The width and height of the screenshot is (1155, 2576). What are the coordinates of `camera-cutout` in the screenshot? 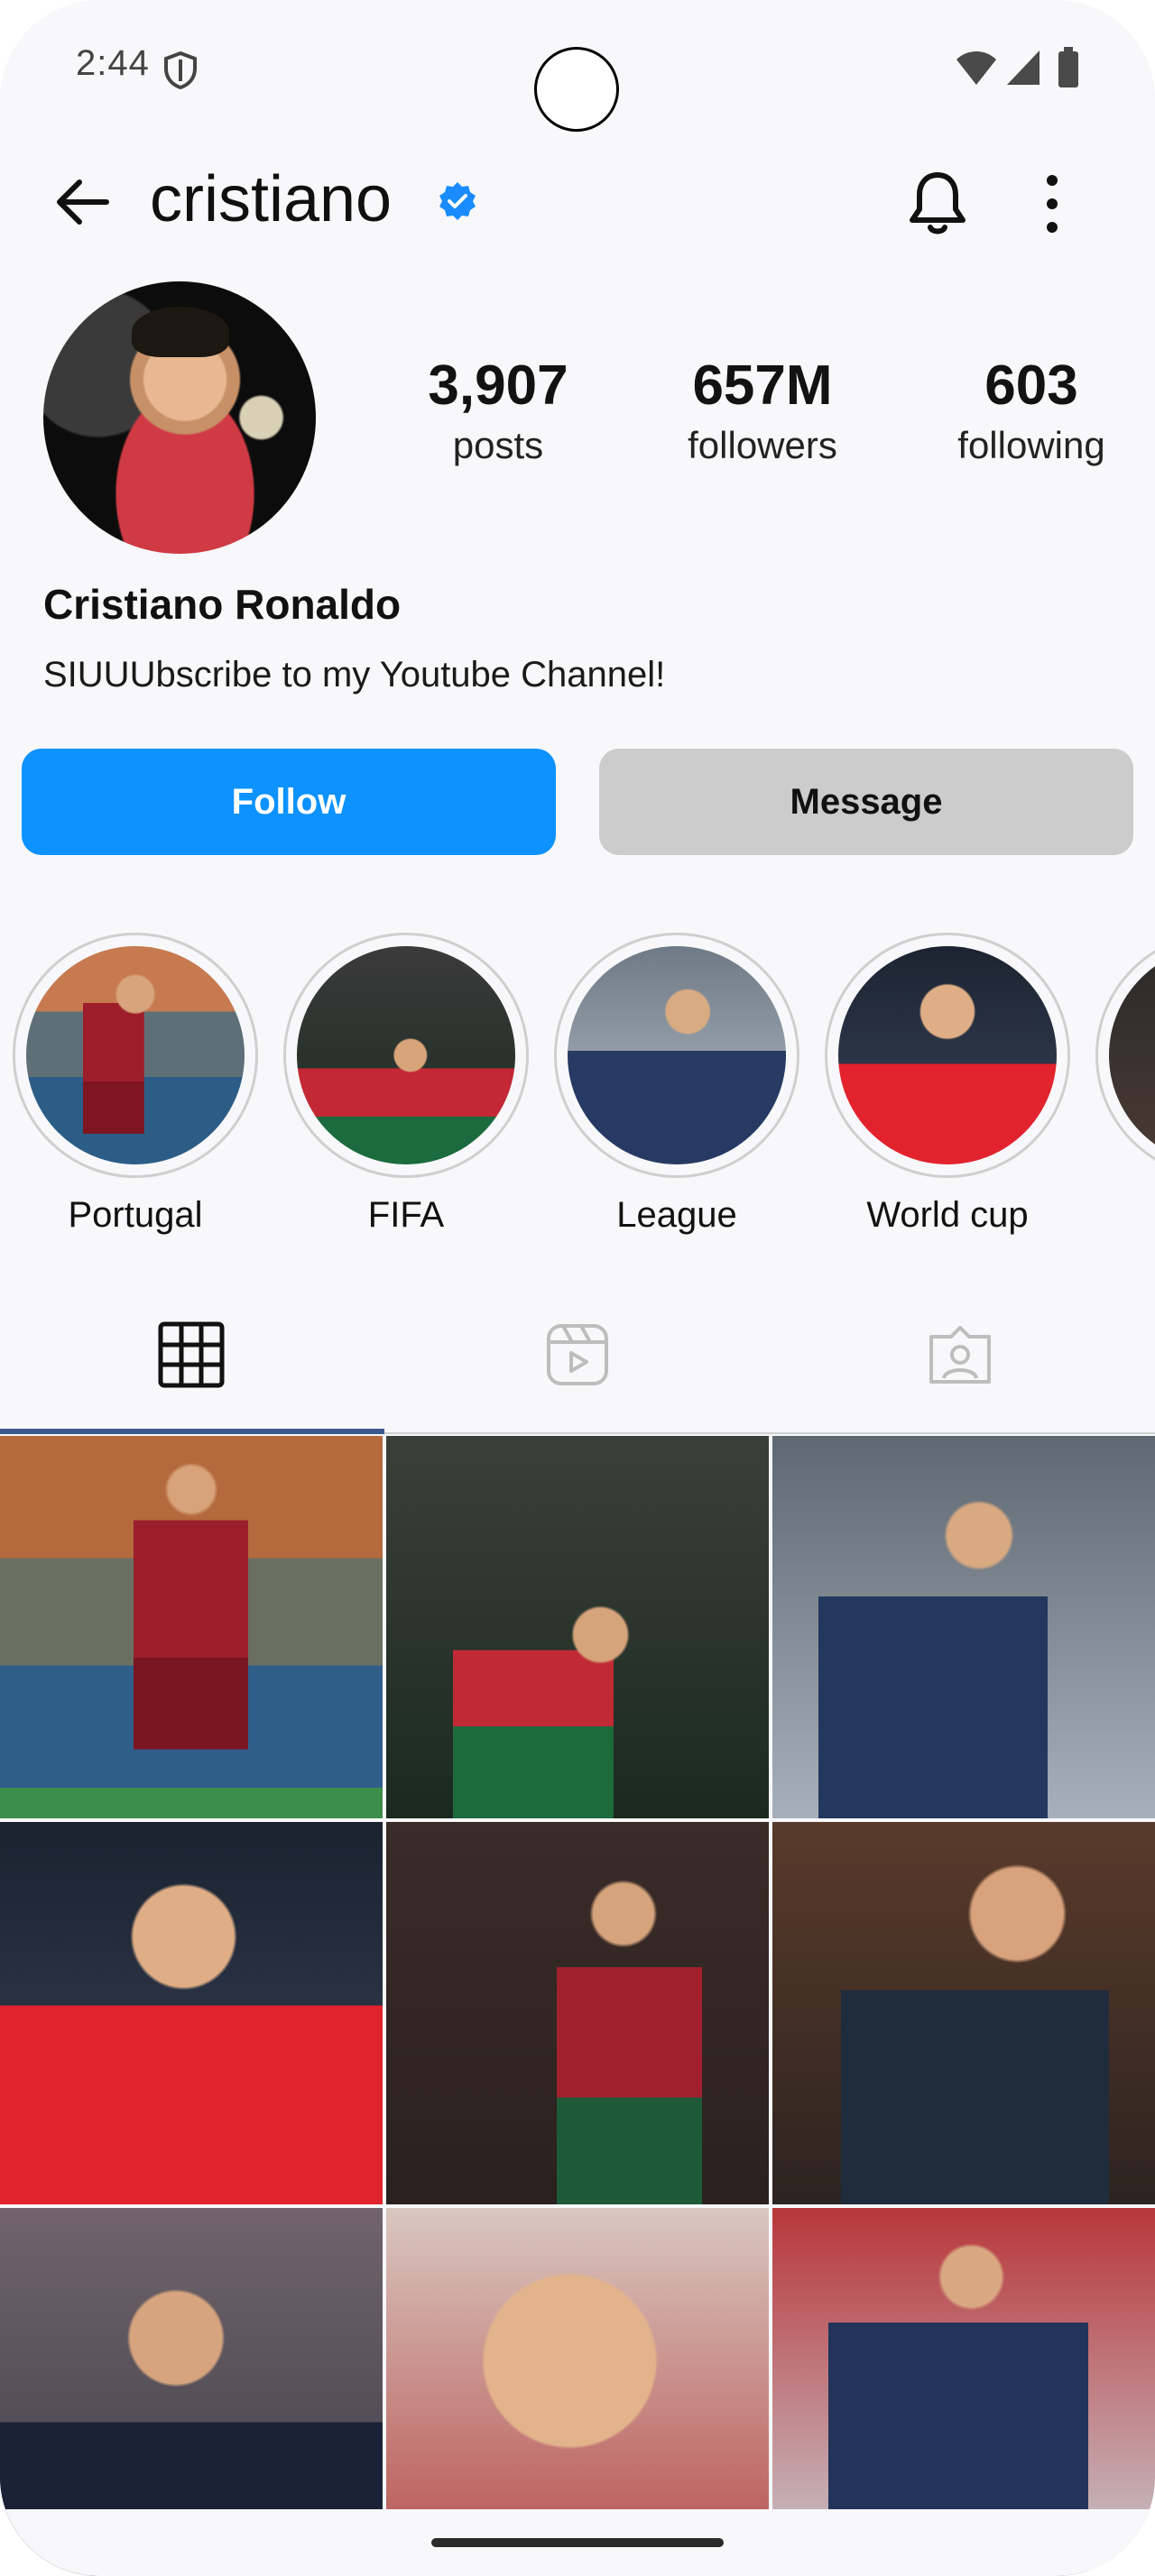 It's located at (576, 89).